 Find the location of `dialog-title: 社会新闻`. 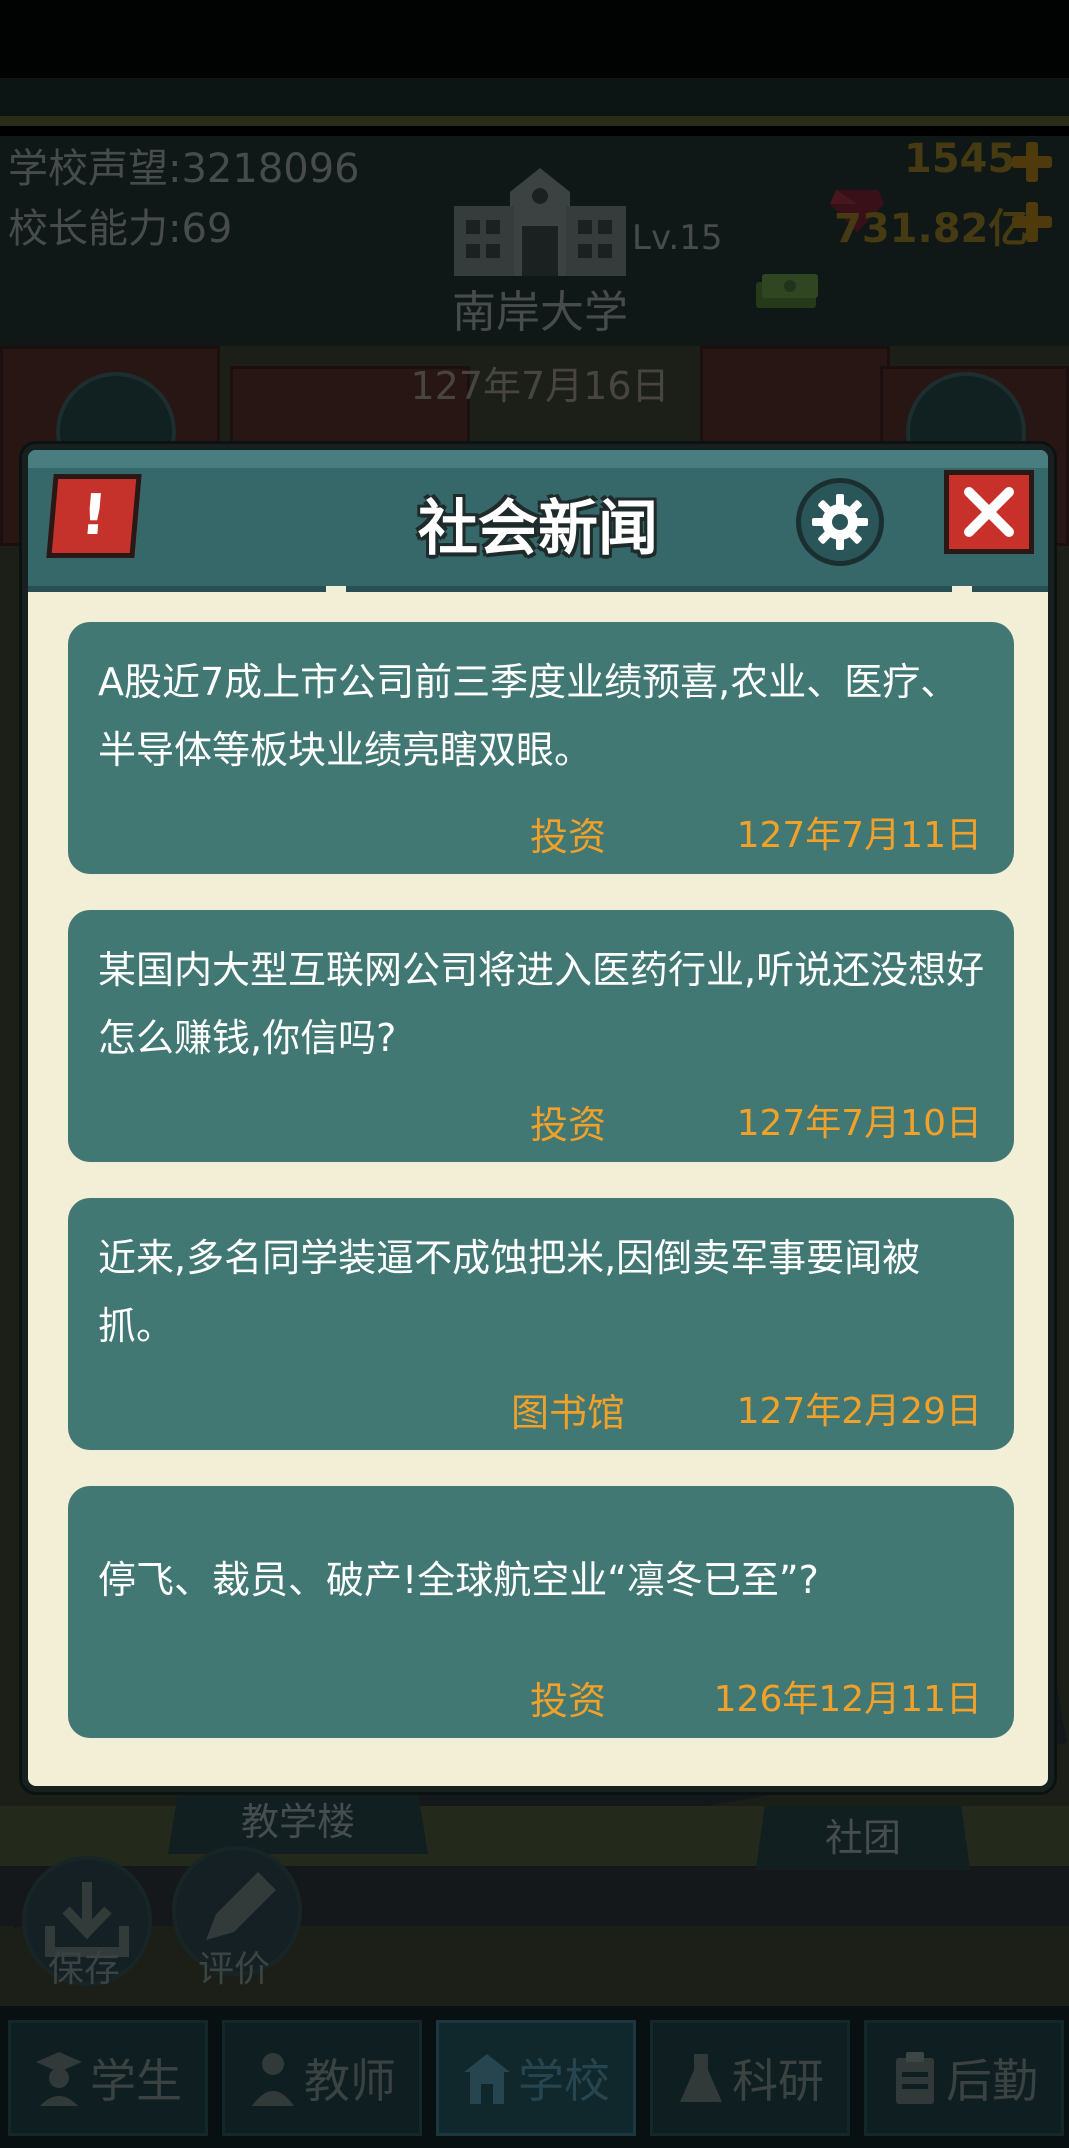

dialog-title: 社会新闻 is located at coordinates (538, 529).